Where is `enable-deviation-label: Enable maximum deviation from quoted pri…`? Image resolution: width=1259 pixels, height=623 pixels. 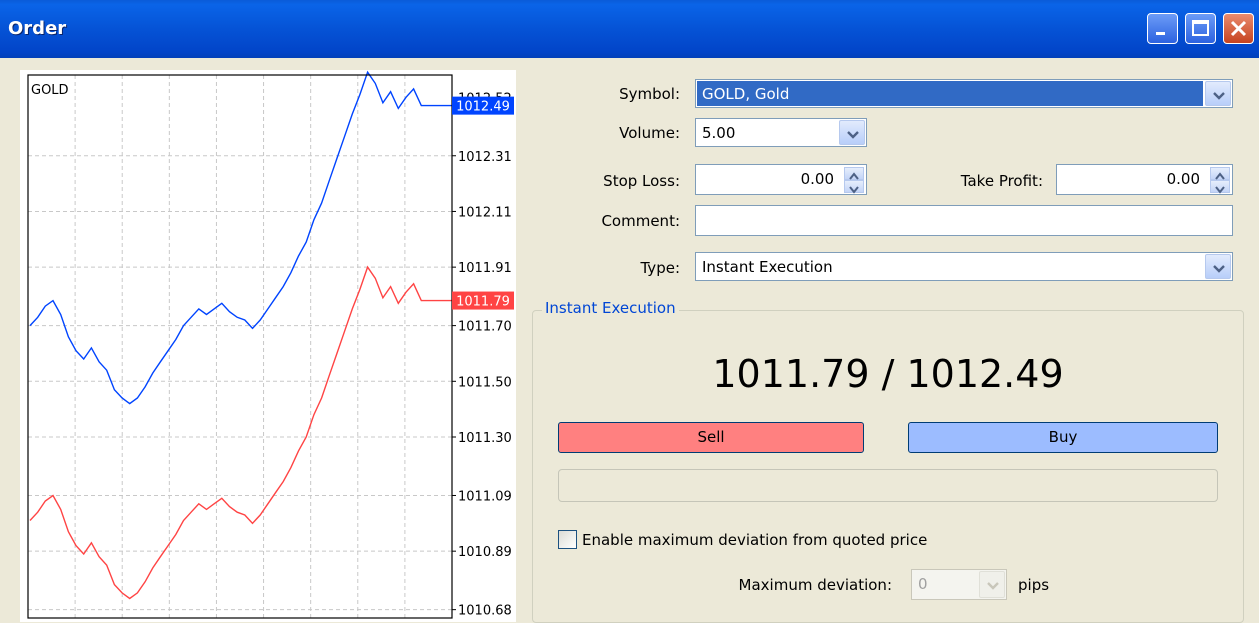 enable-deviation-label: Enable maximum deviation from quoted pri… is located at coordinates (754, 540).